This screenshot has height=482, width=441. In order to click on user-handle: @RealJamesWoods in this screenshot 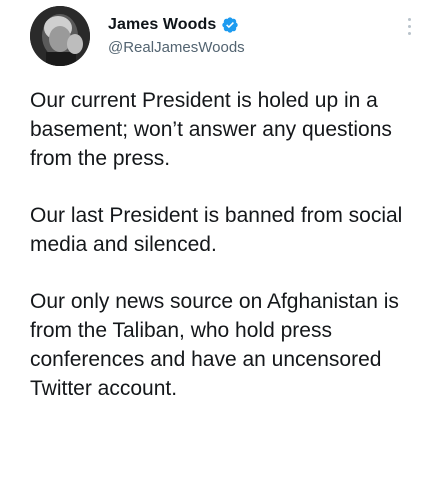, I will do `click(176, 47)`.